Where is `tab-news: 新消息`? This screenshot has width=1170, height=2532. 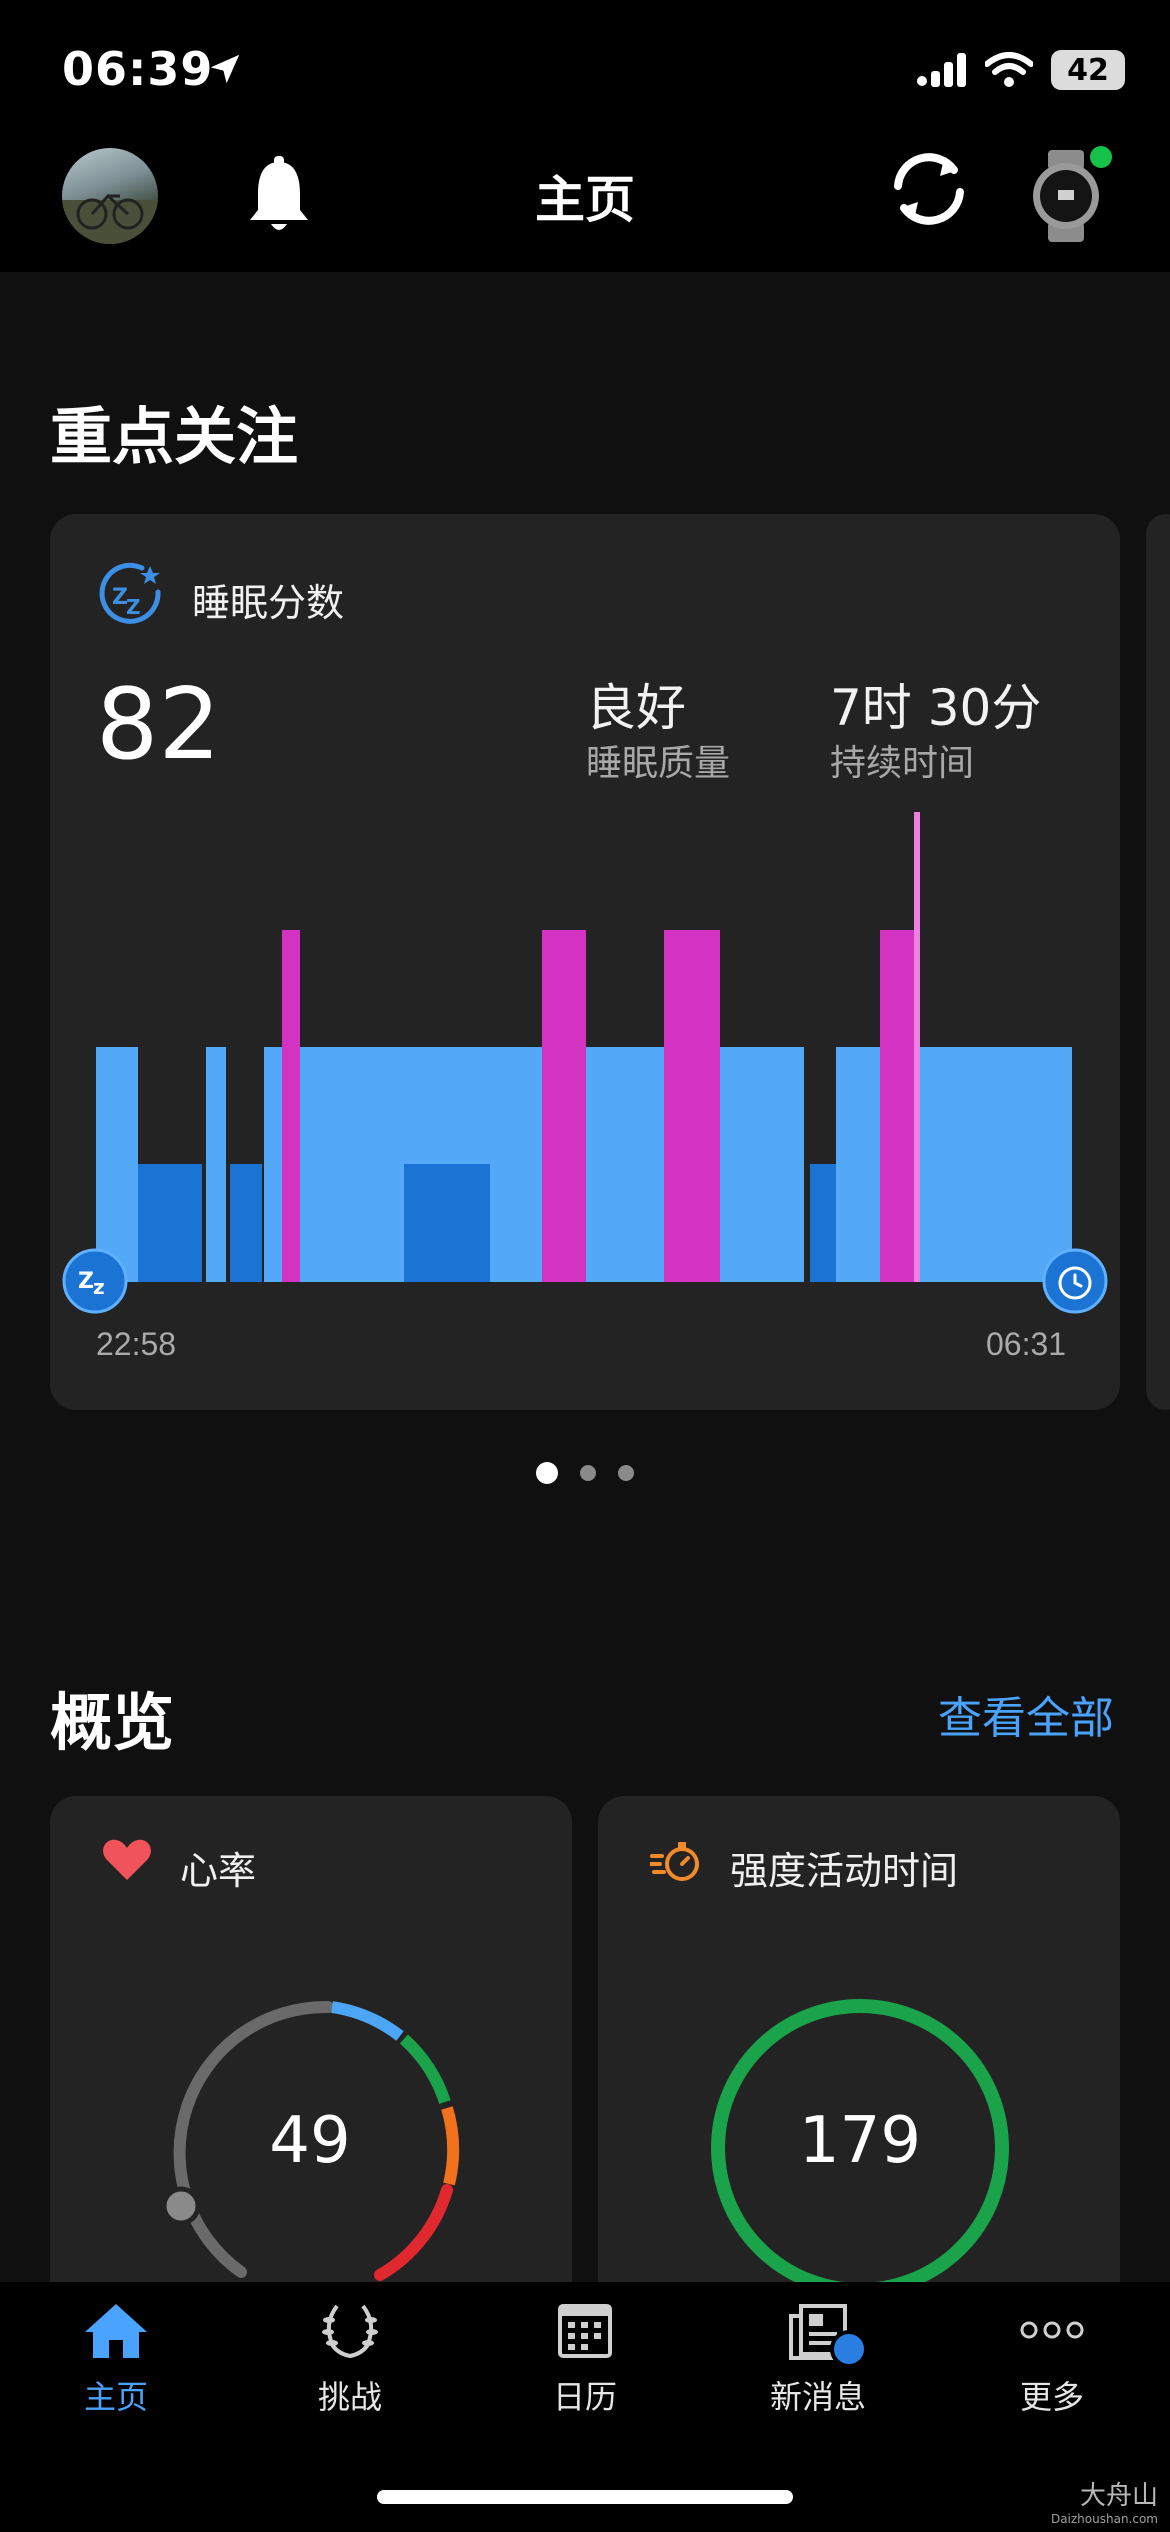
tab-news: 新消息 is located at coordinates (818, 2359).